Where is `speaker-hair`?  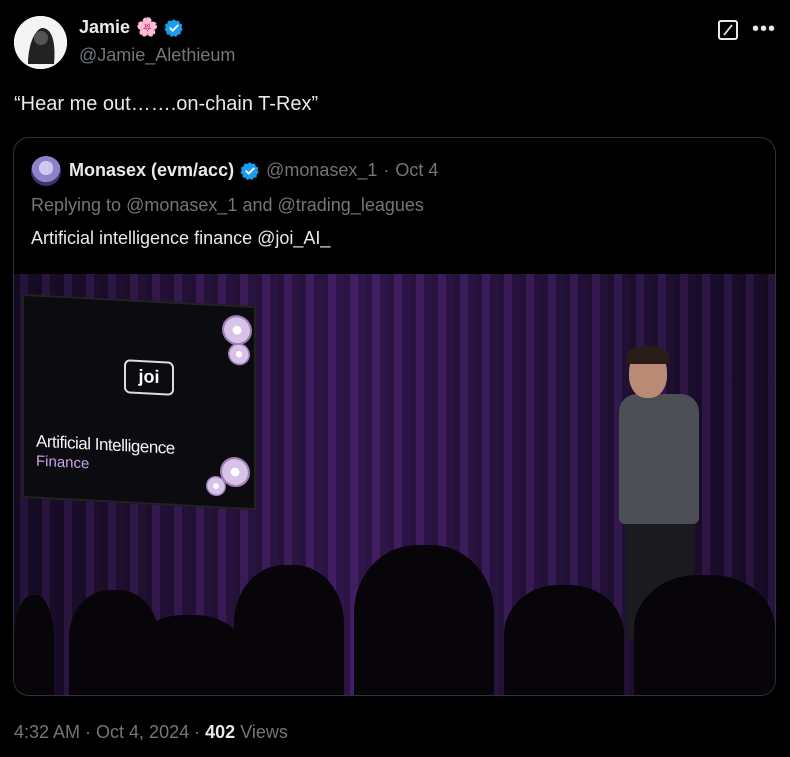 speaker-hair is located at coordinates (648, 355).